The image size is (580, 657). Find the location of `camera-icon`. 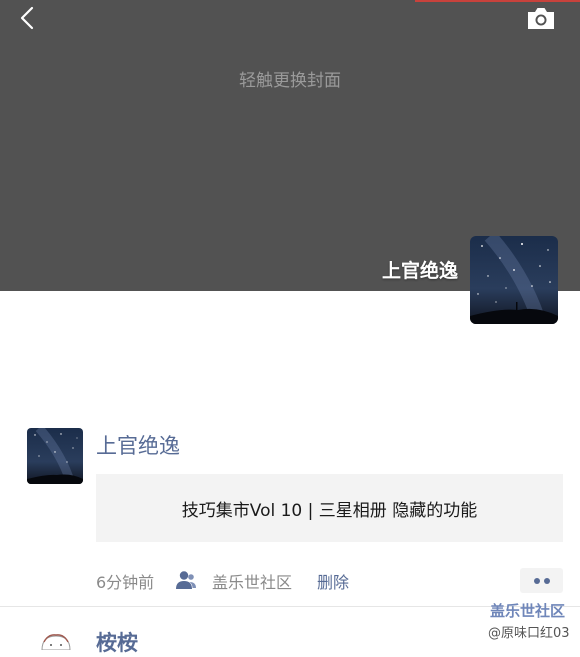

camera-icon is located at coordinates (541, 18).